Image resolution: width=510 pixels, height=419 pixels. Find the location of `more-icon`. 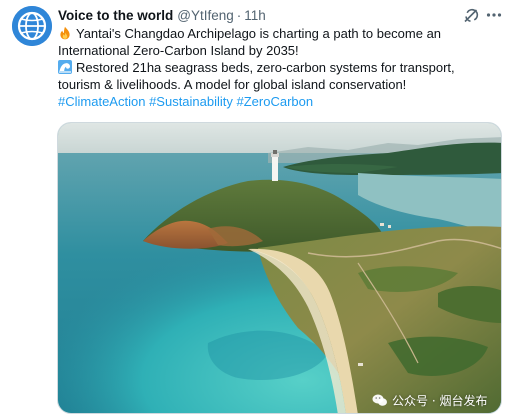

more-icon is located at coordinates (494, 15).